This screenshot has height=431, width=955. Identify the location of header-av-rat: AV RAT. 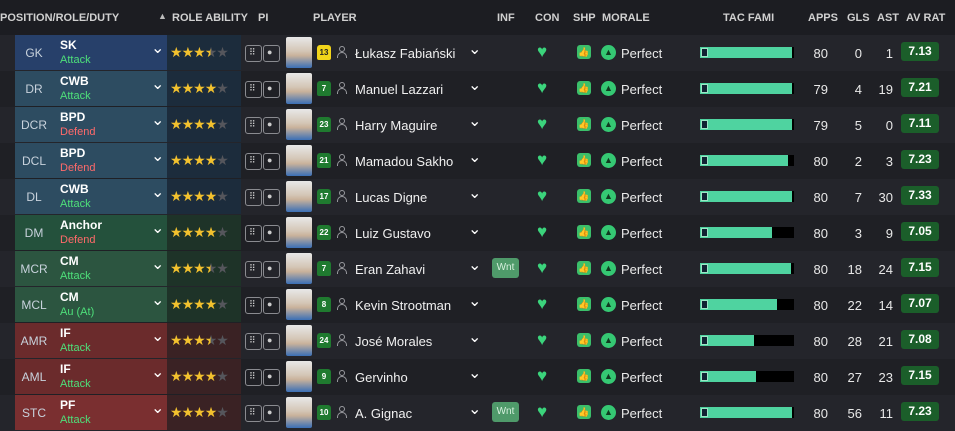
(925, 18).